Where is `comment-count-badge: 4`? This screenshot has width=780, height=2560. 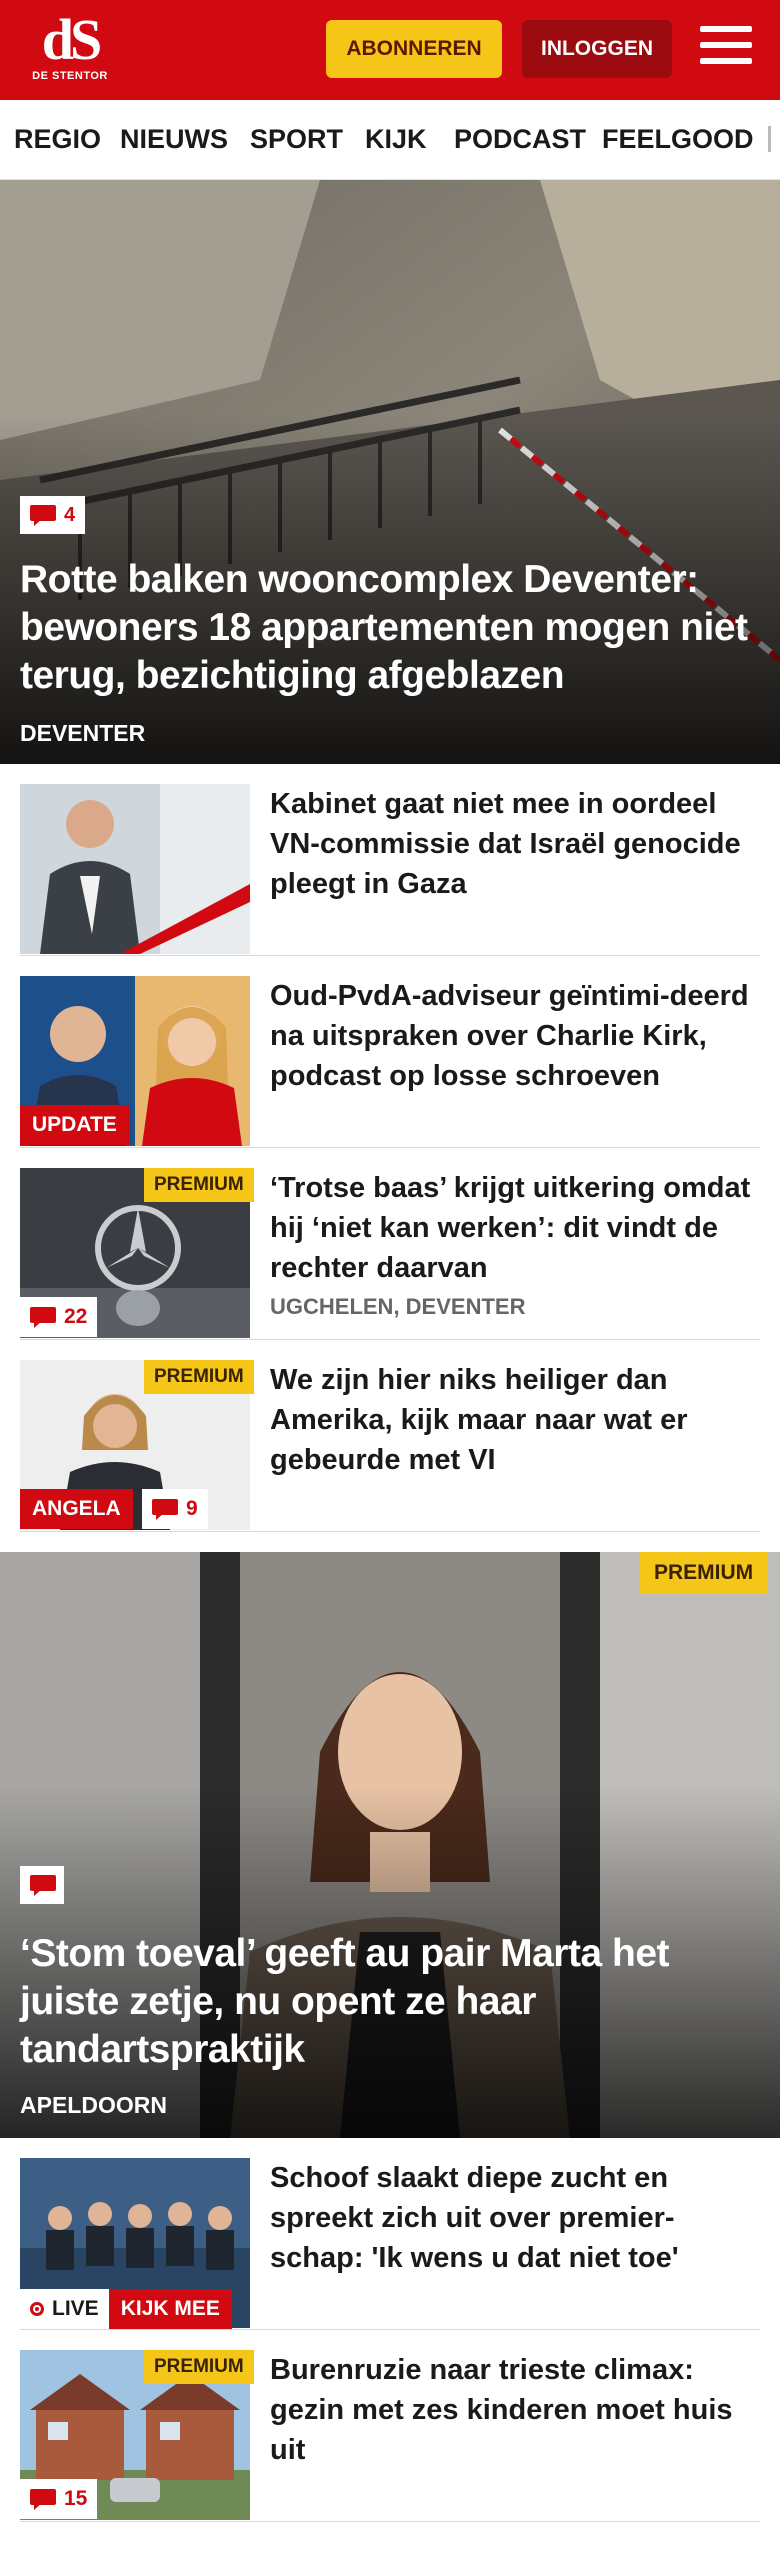
comment-count-badge: 4 is located at coordinates (53, 515).